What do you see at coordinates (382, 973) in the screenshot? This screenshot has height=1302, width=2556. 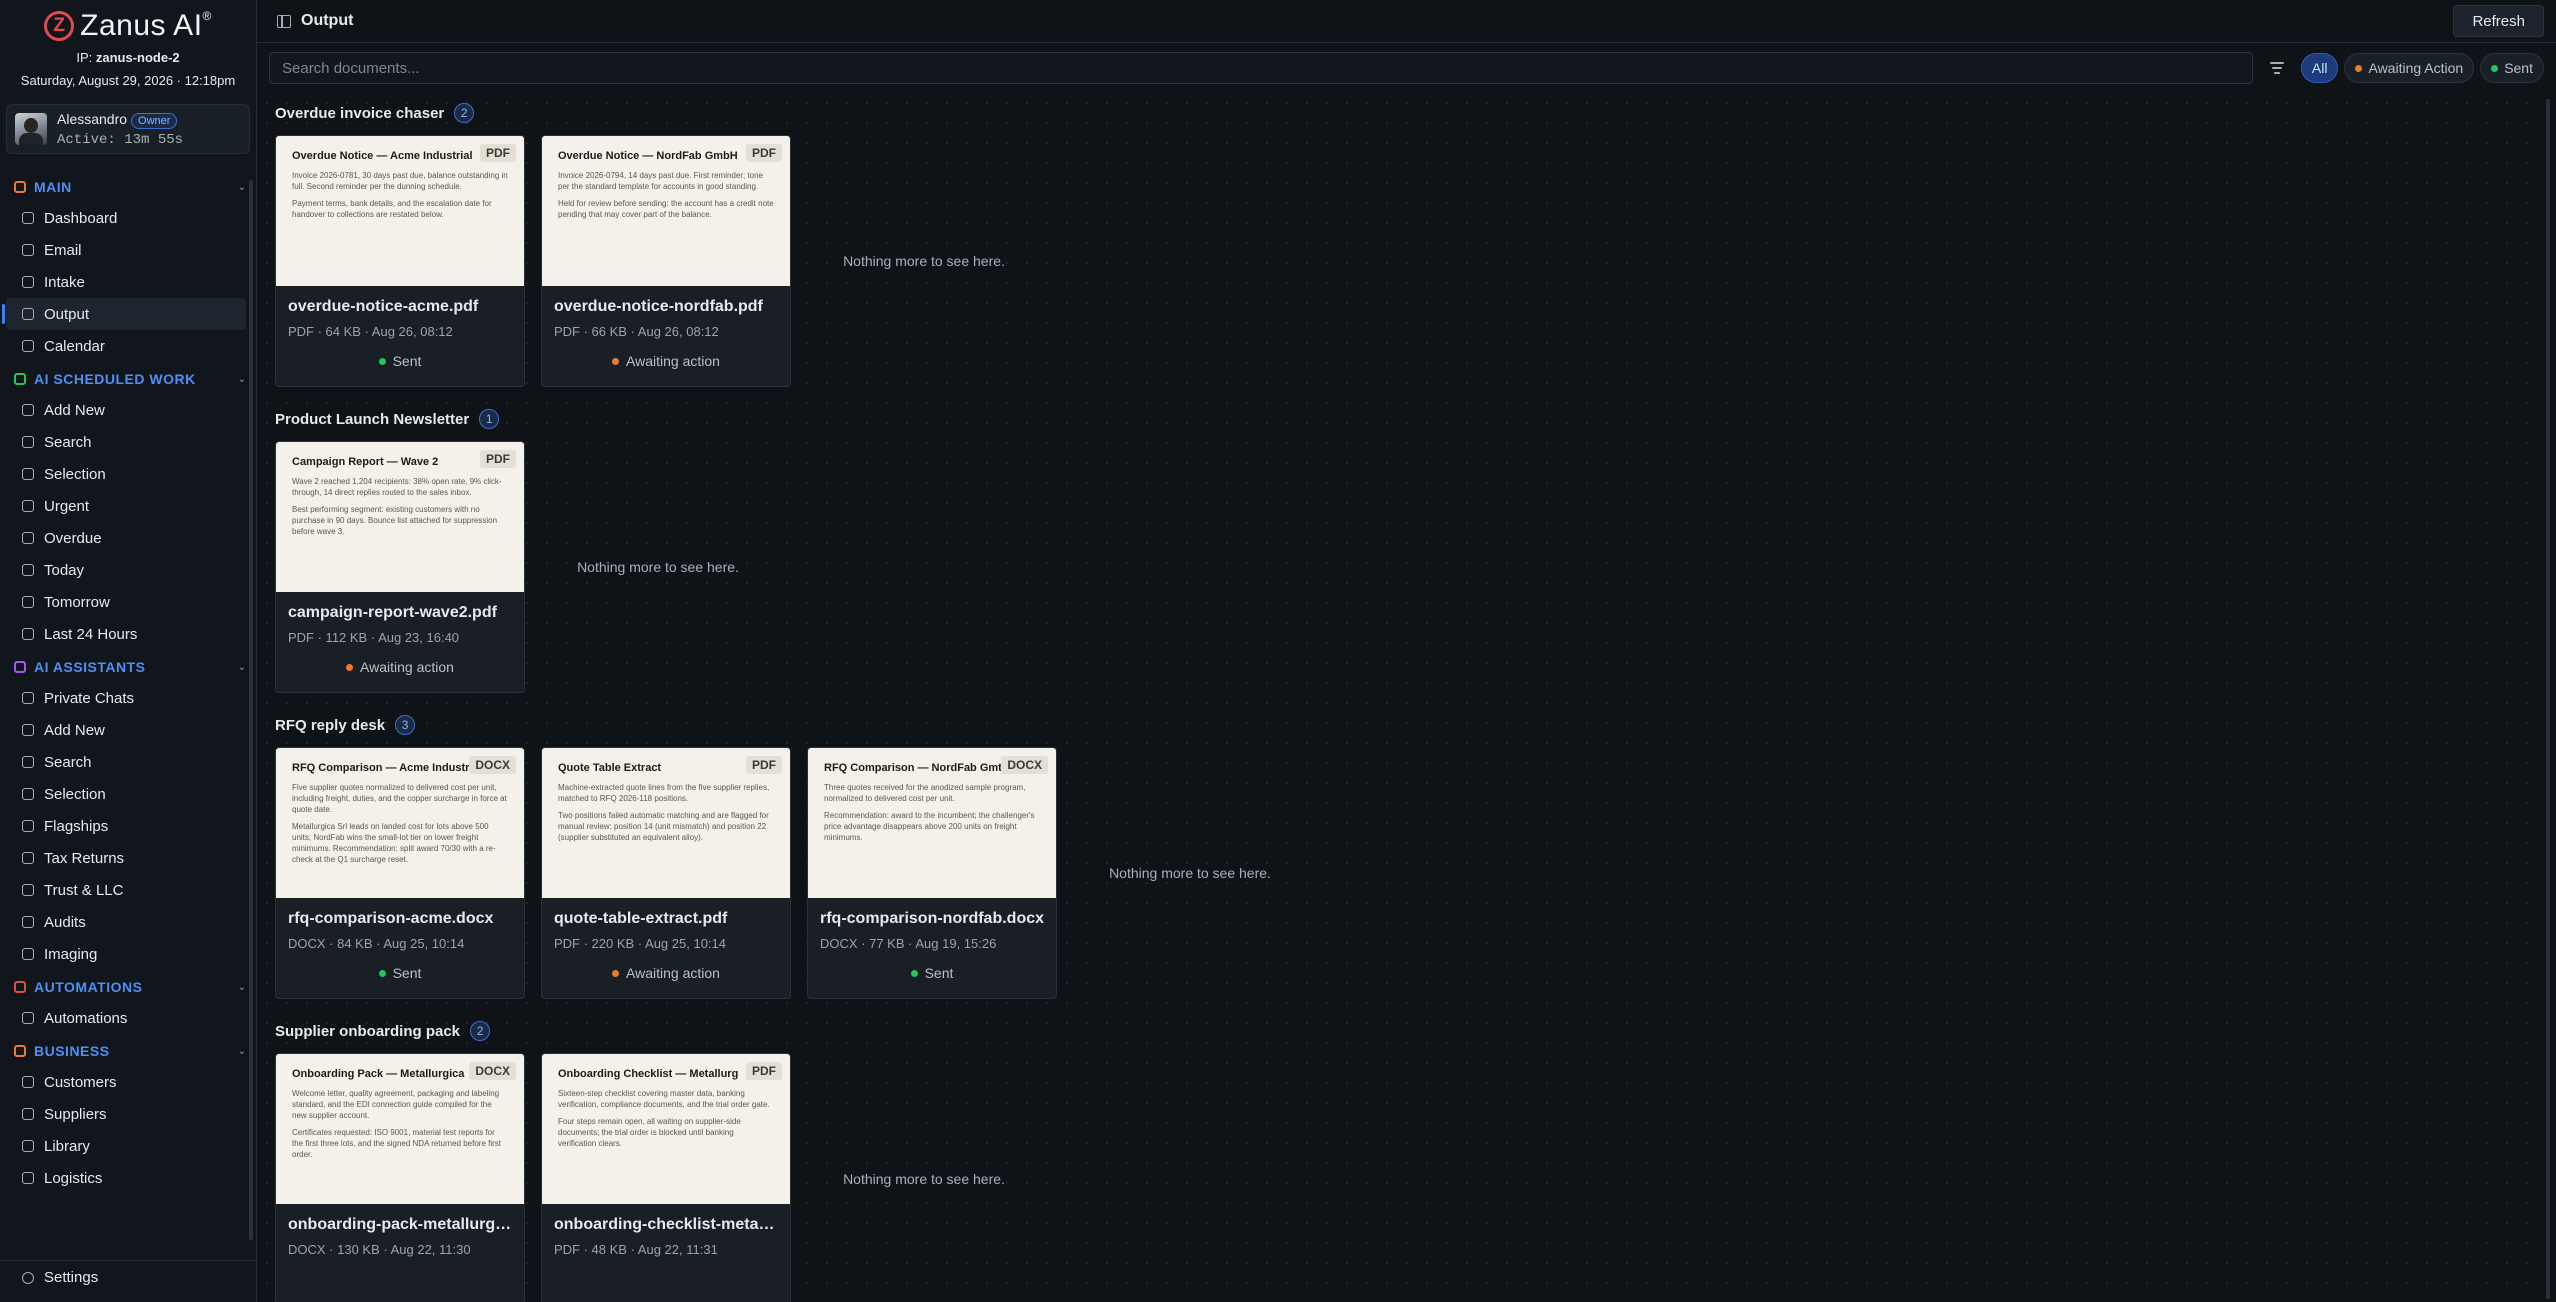 I see `status-dot` at bounding box center [382, 973].